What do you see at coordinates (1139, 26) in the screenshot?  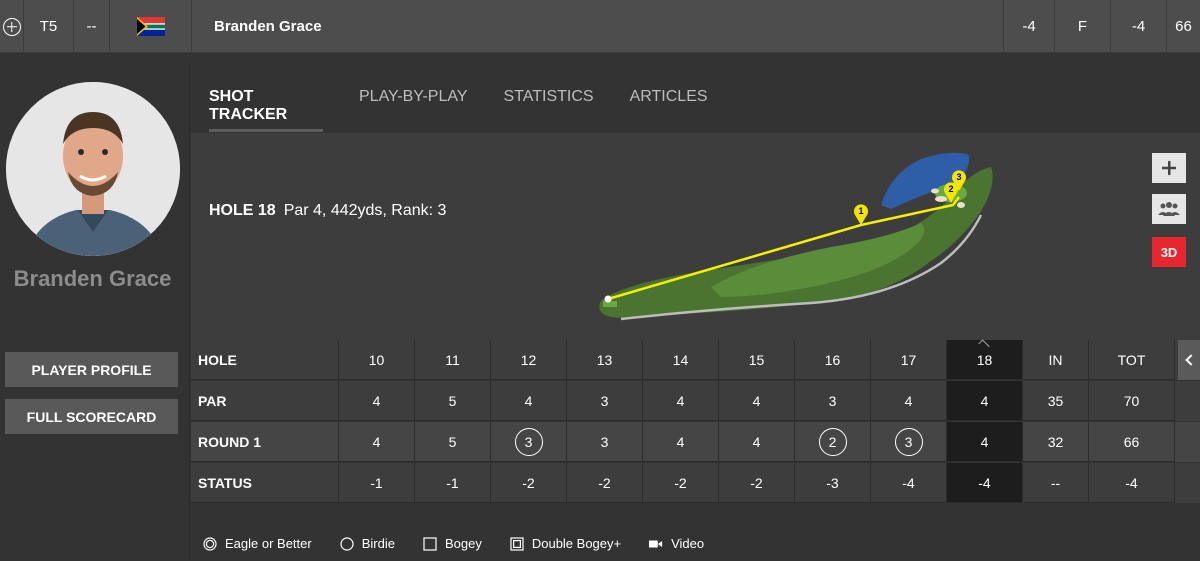 I see `total-score: -4` at bounding box center [1139, 26].